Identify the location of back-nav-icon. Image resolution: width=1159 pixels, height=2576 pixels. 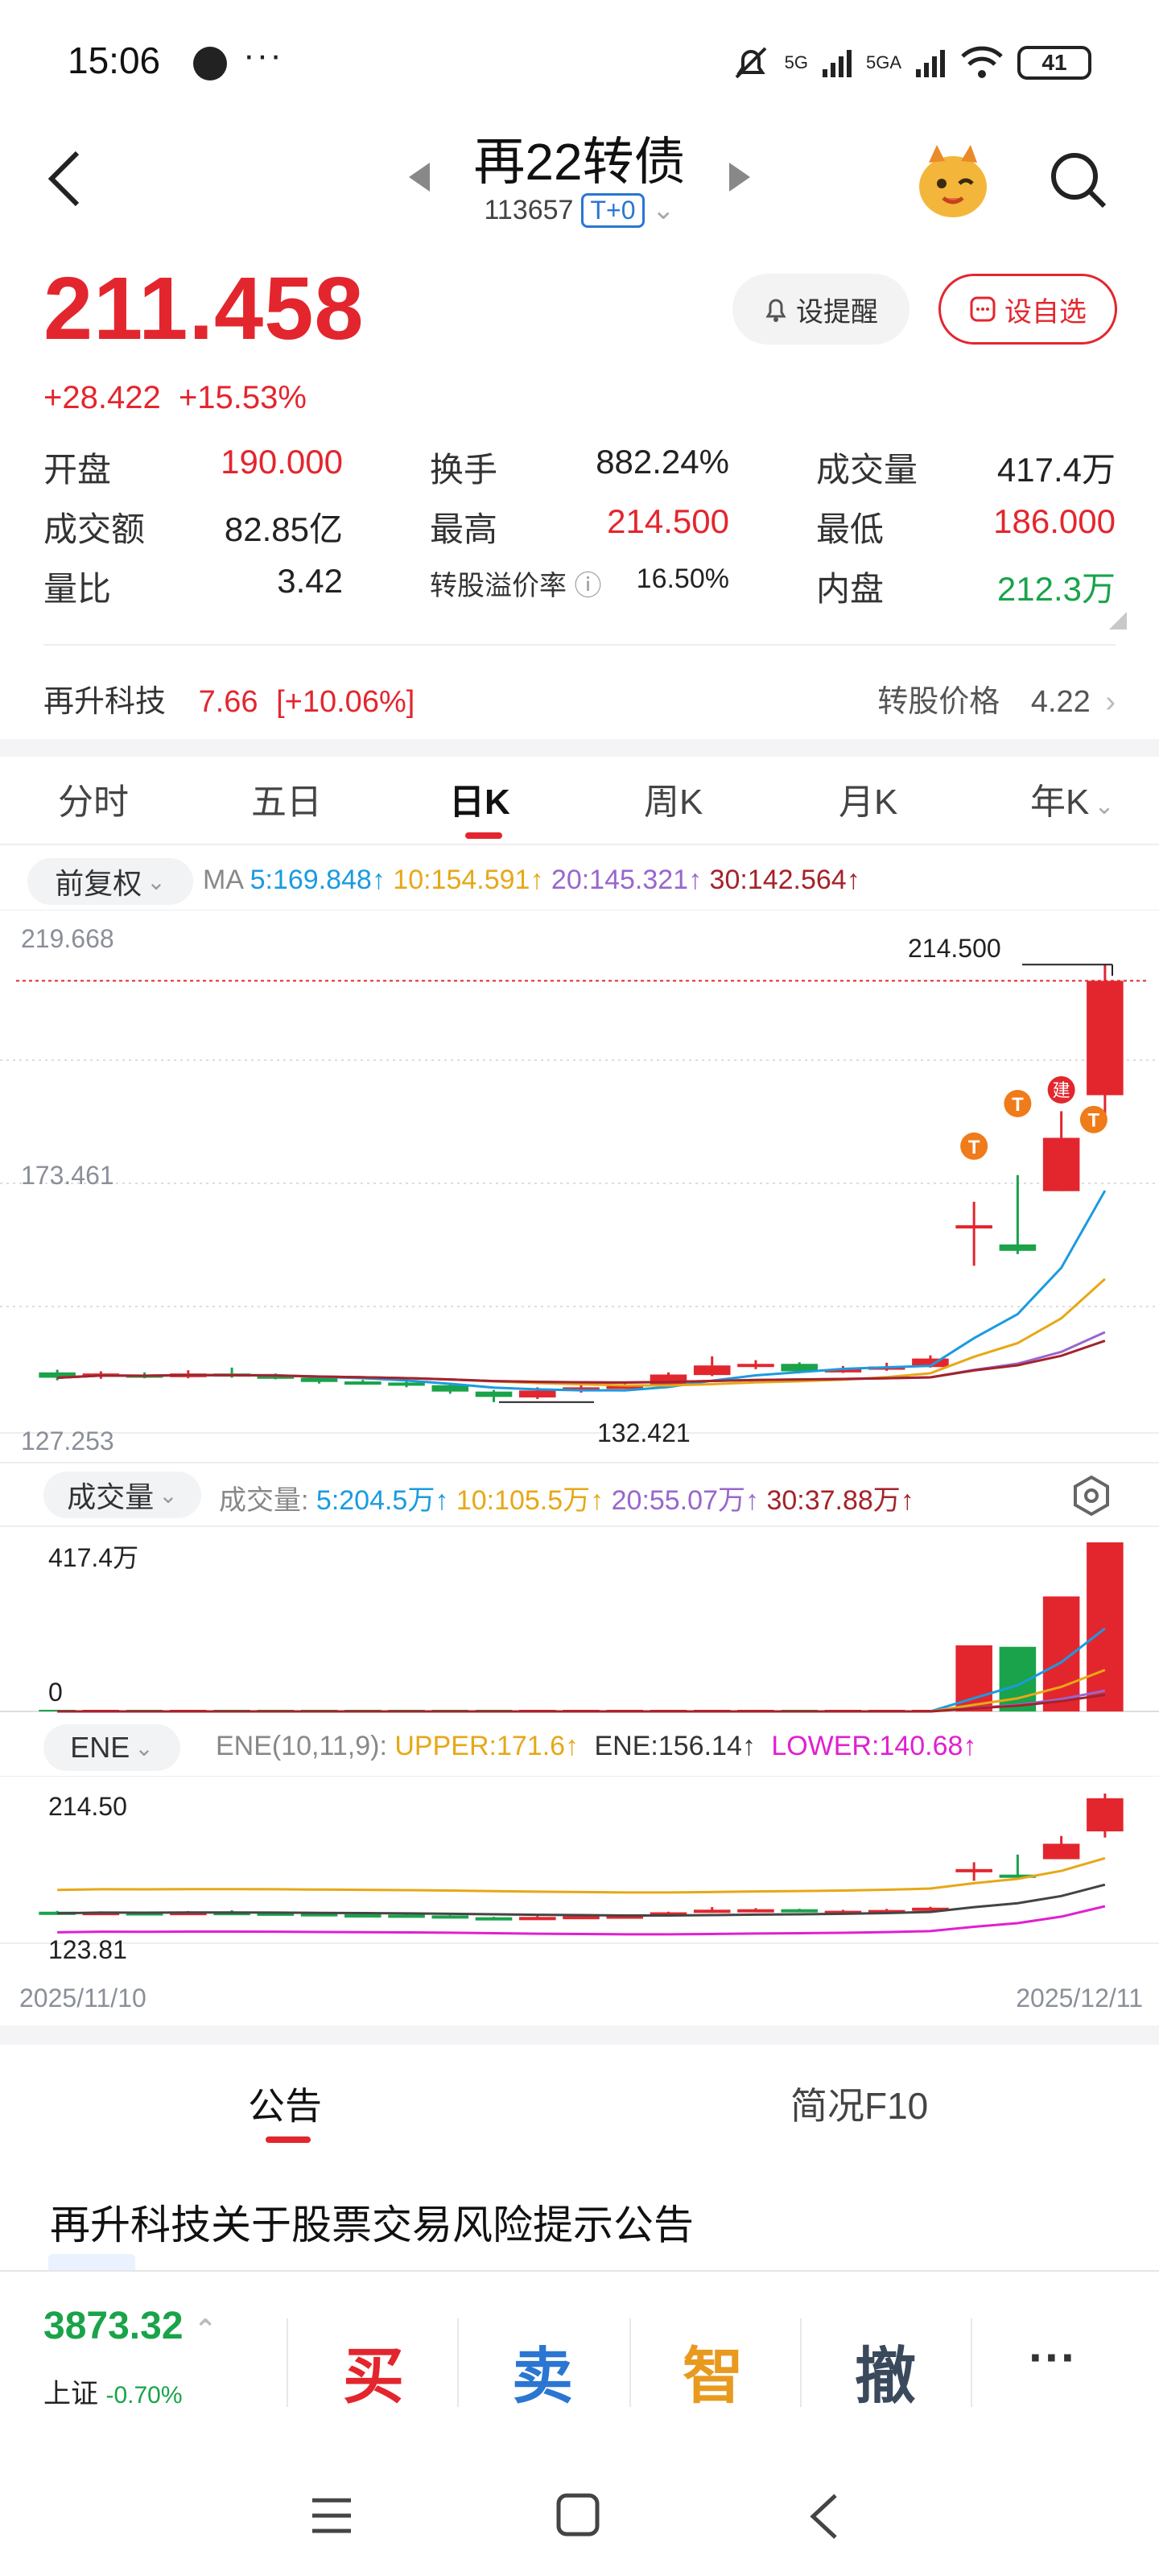
(824, 2516).